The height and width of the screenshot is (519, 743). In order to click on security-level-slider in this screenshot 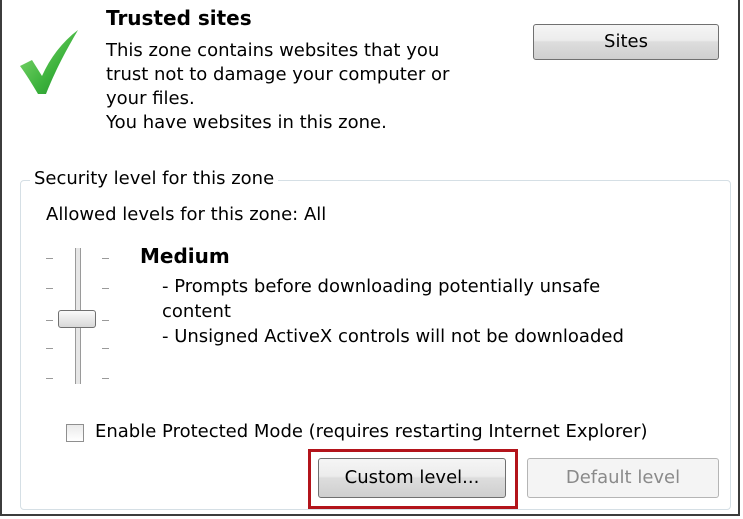, I will do `click(80, 316)`.